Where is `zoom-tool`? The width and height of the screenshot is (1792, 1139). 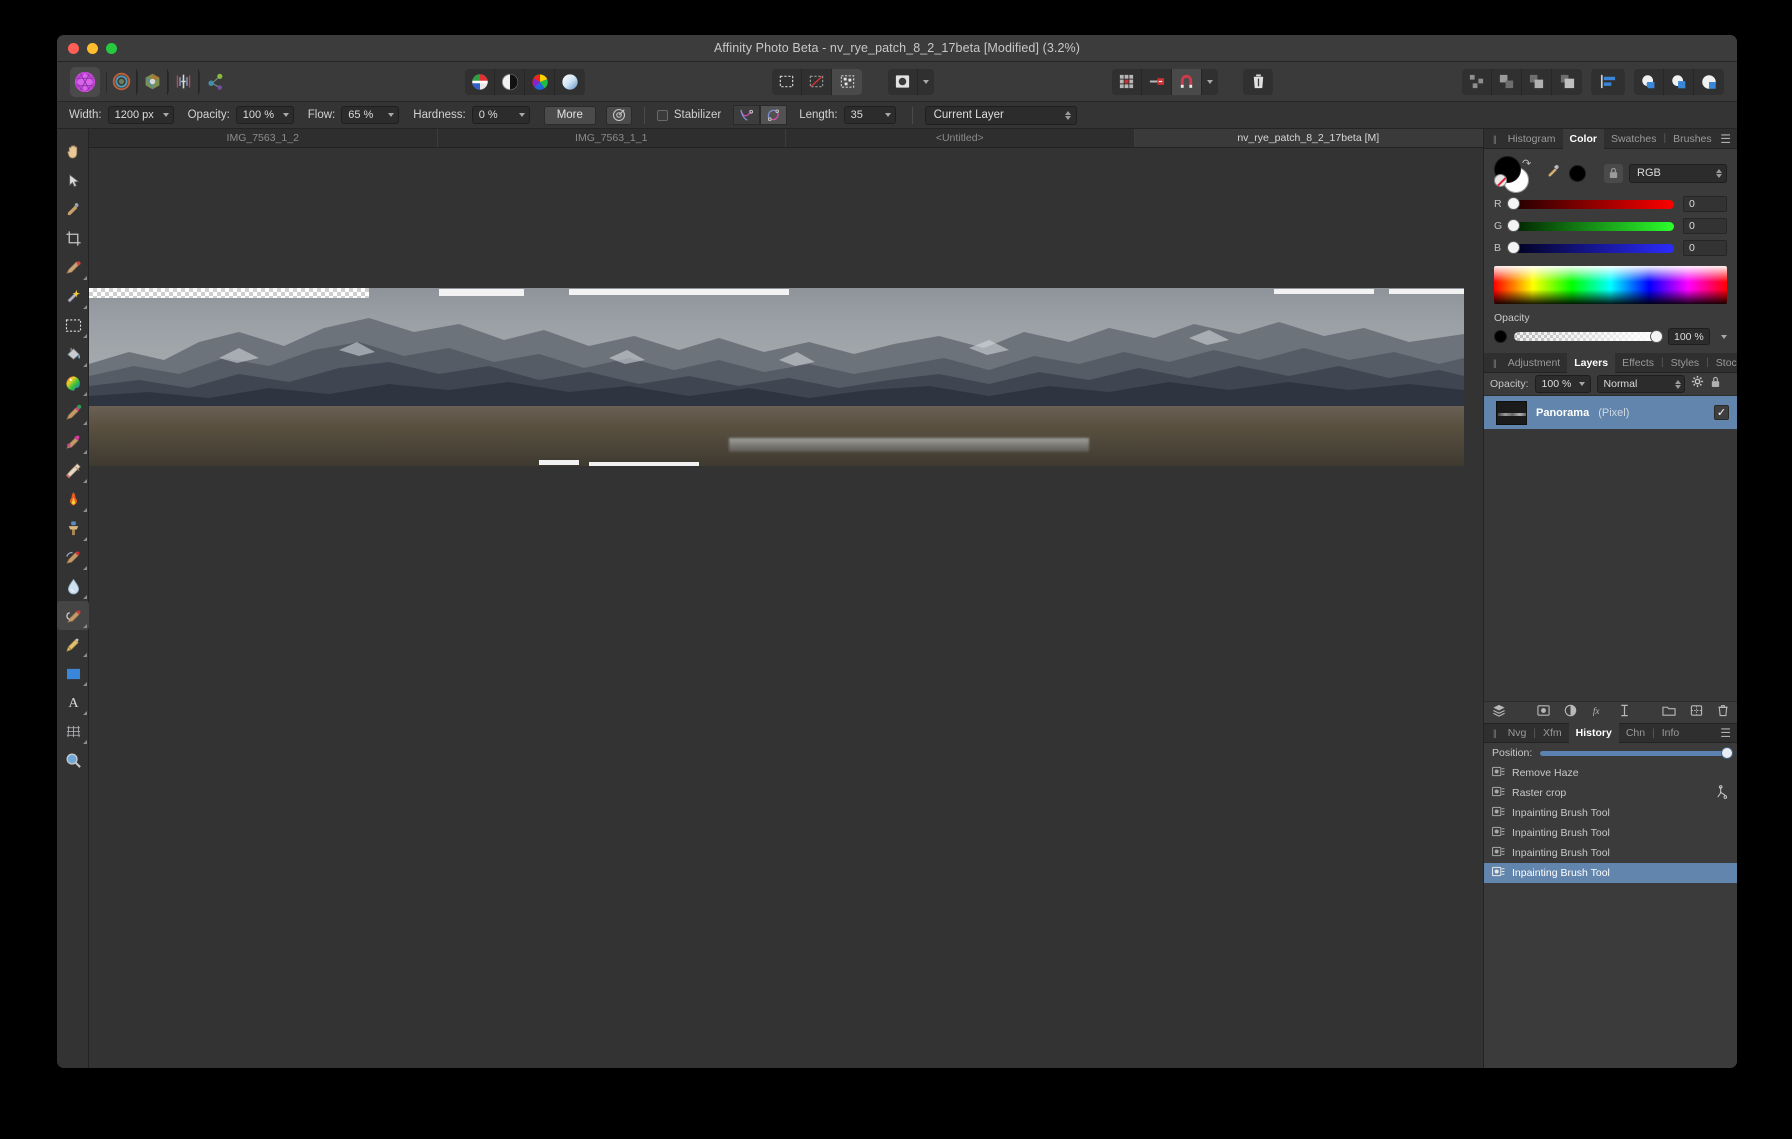
zoom-tool is located at coordinates (73, 760).